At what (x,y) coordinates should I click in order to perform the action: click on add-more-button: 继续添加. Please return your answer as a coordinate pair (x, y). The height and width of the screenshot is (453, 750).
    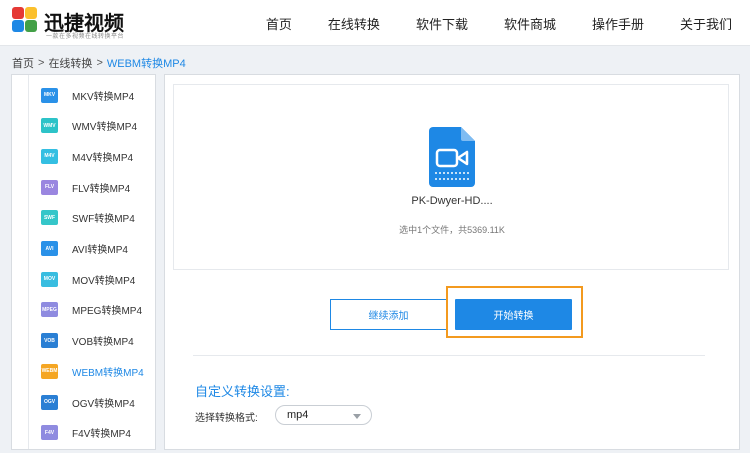
    Looking at the image, I should click on (388, 314).